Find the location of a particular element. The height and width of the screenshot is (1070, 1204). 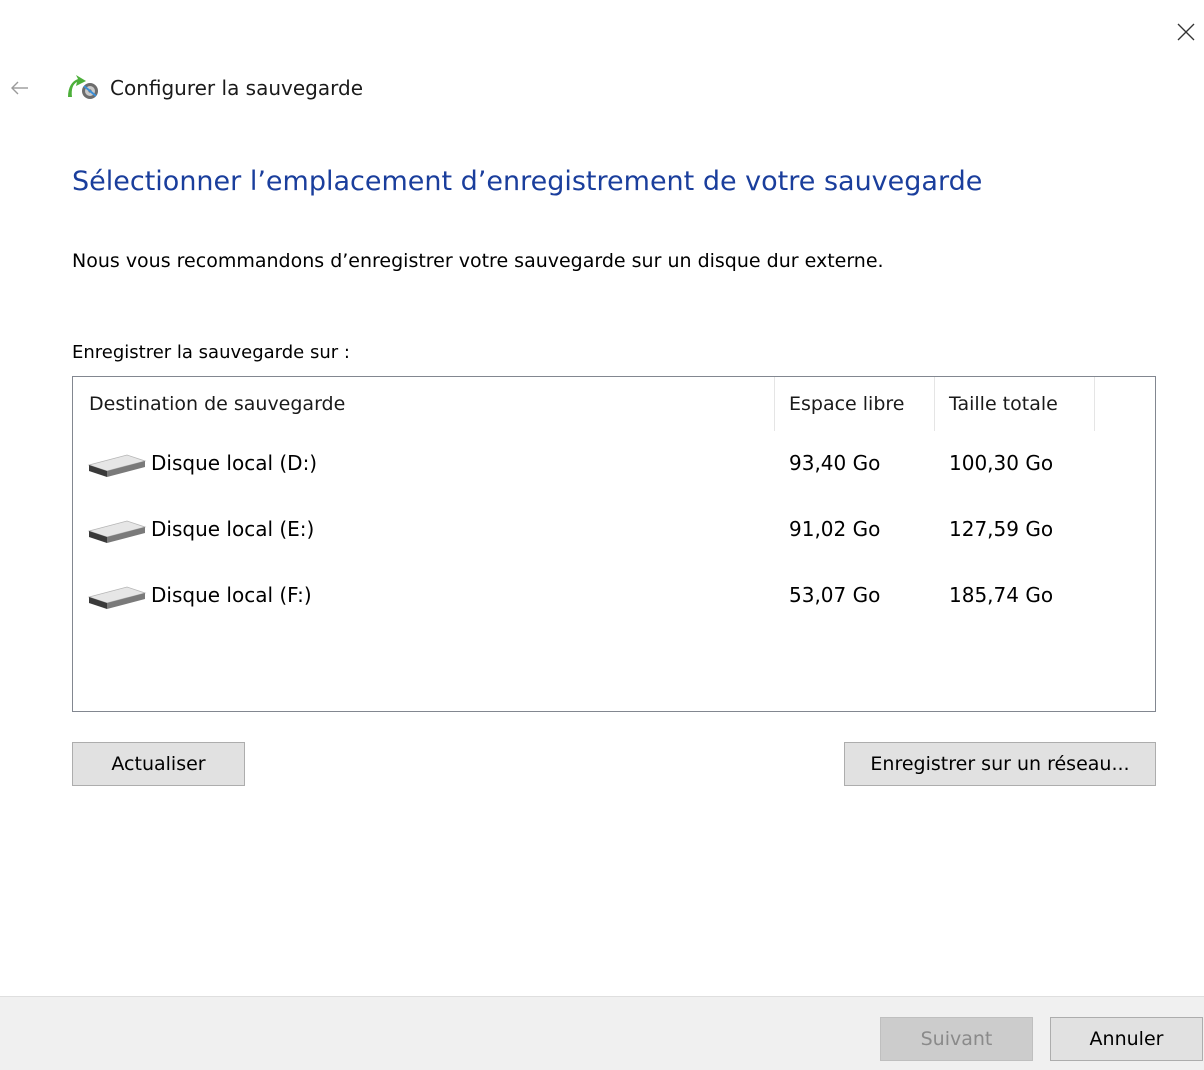

cancel-button: Annuler is located at coordinates (1126, 1039).